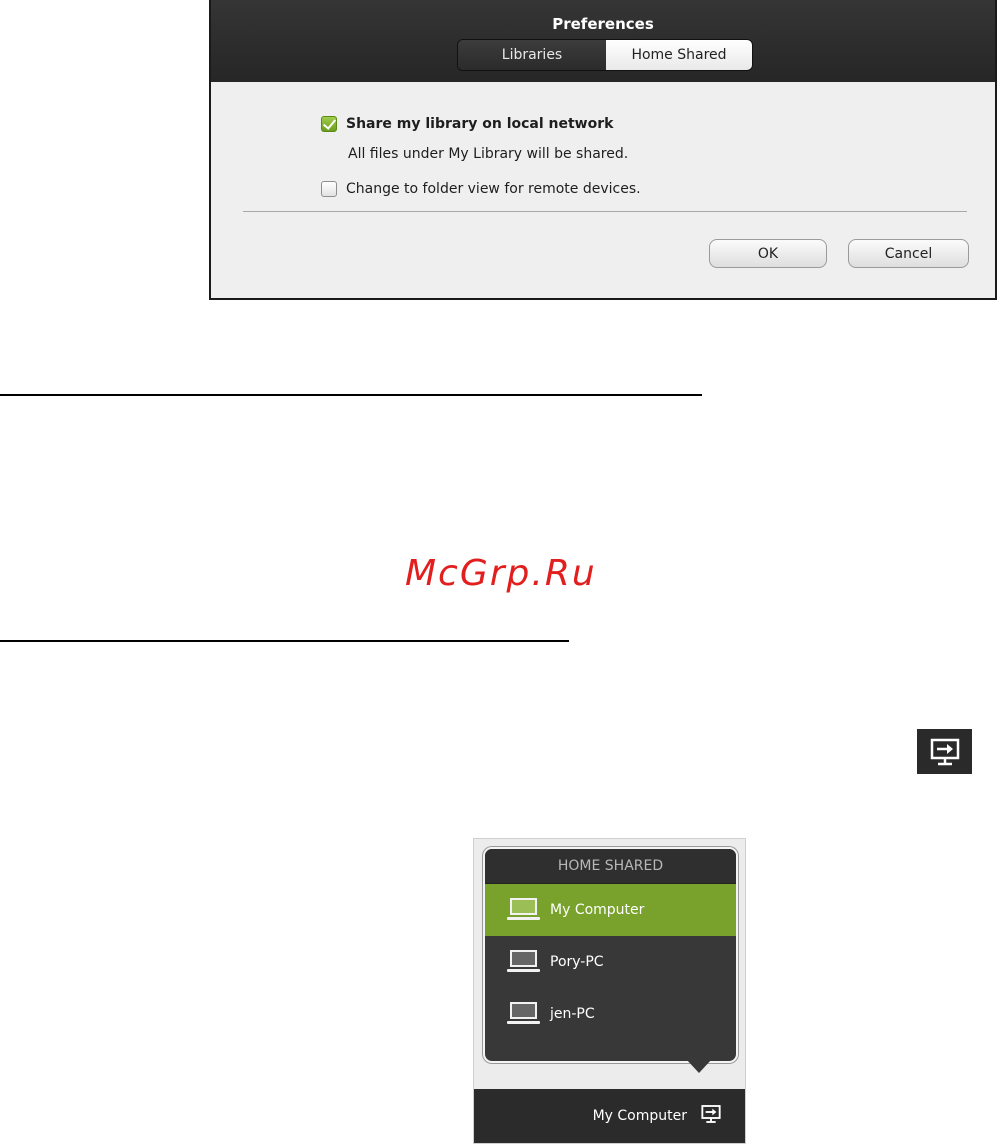 This screenshot has height=1145, width=999. Describe the element at coordinates (572, 1014) in the screenshot. I see `device-label: jen-PC` at that location.